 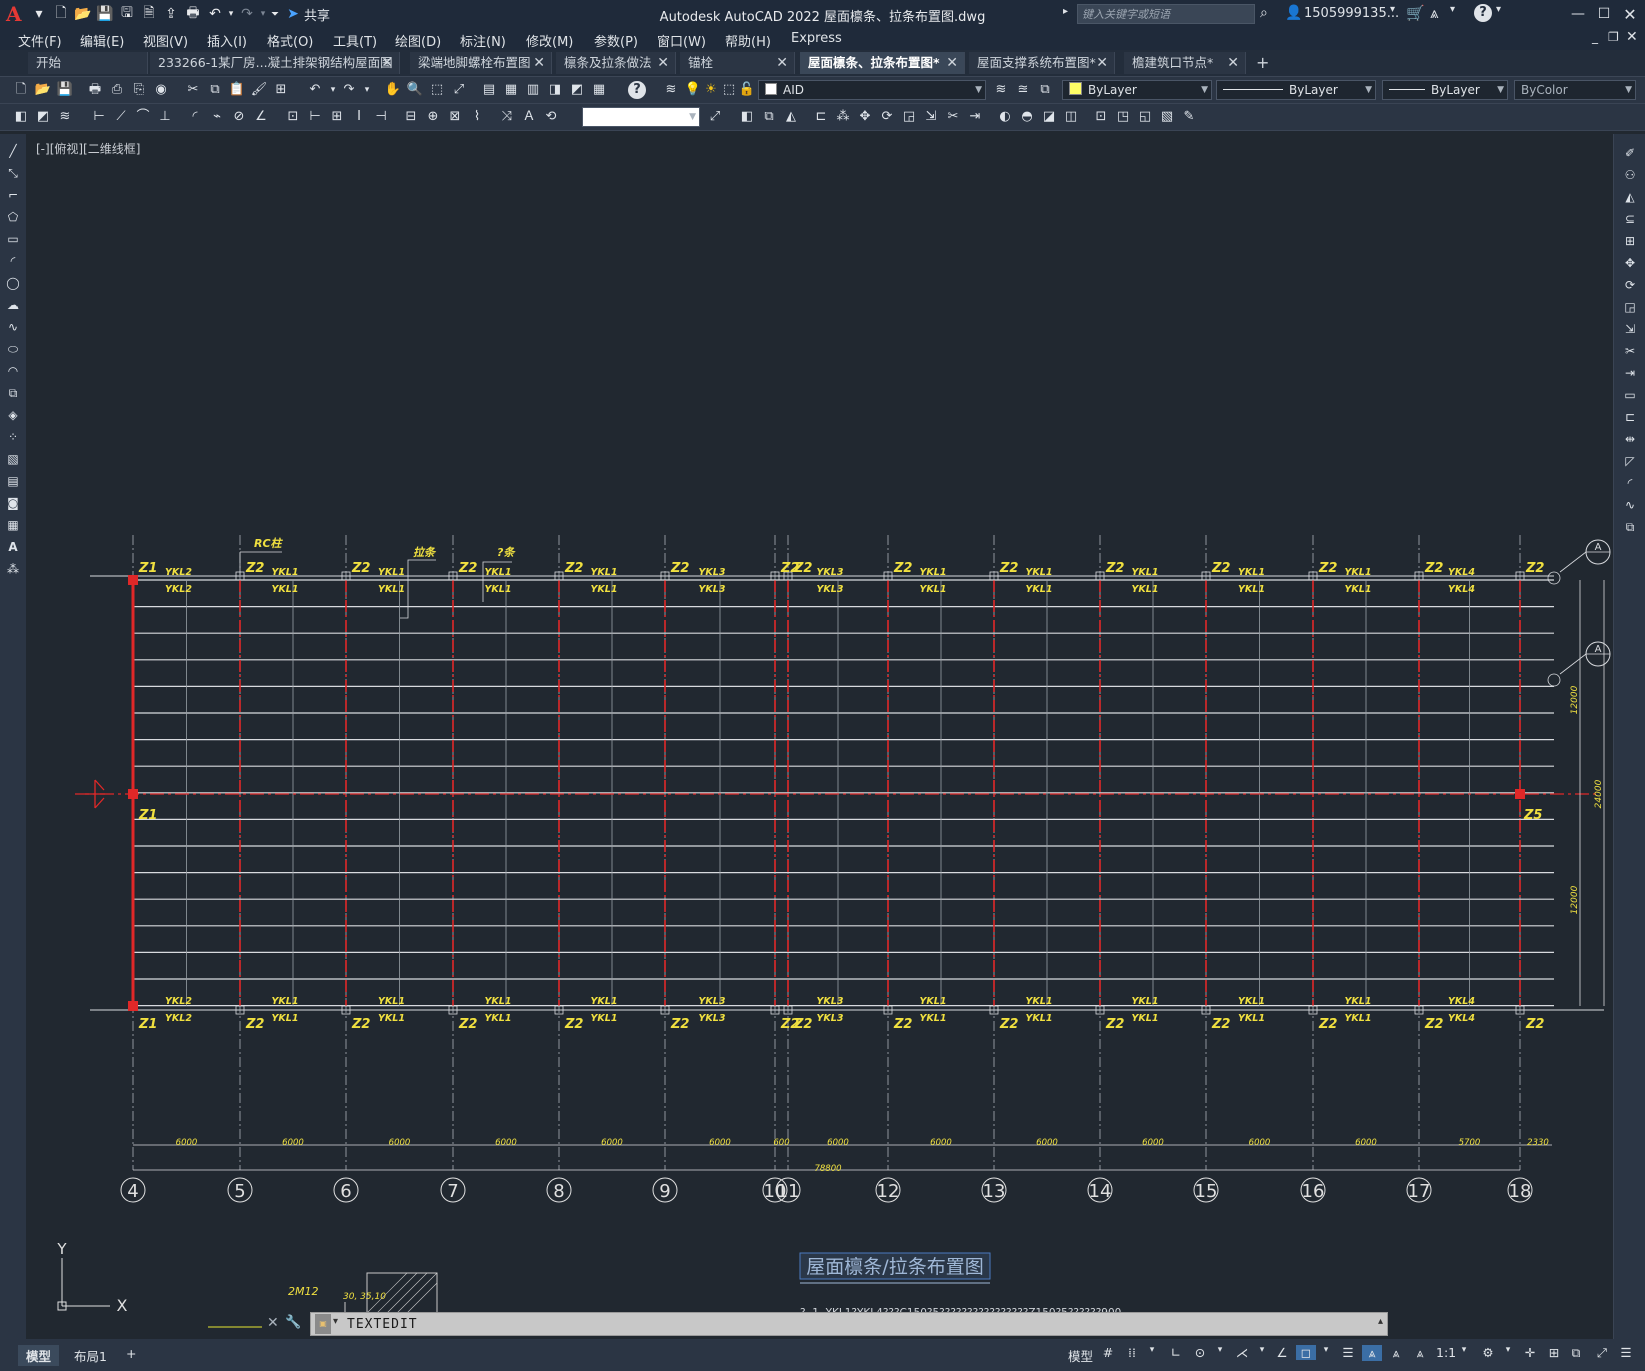 I want to click on drawing-title: 屋面檩条/拉条布置图, so click(x=894, y=1267).